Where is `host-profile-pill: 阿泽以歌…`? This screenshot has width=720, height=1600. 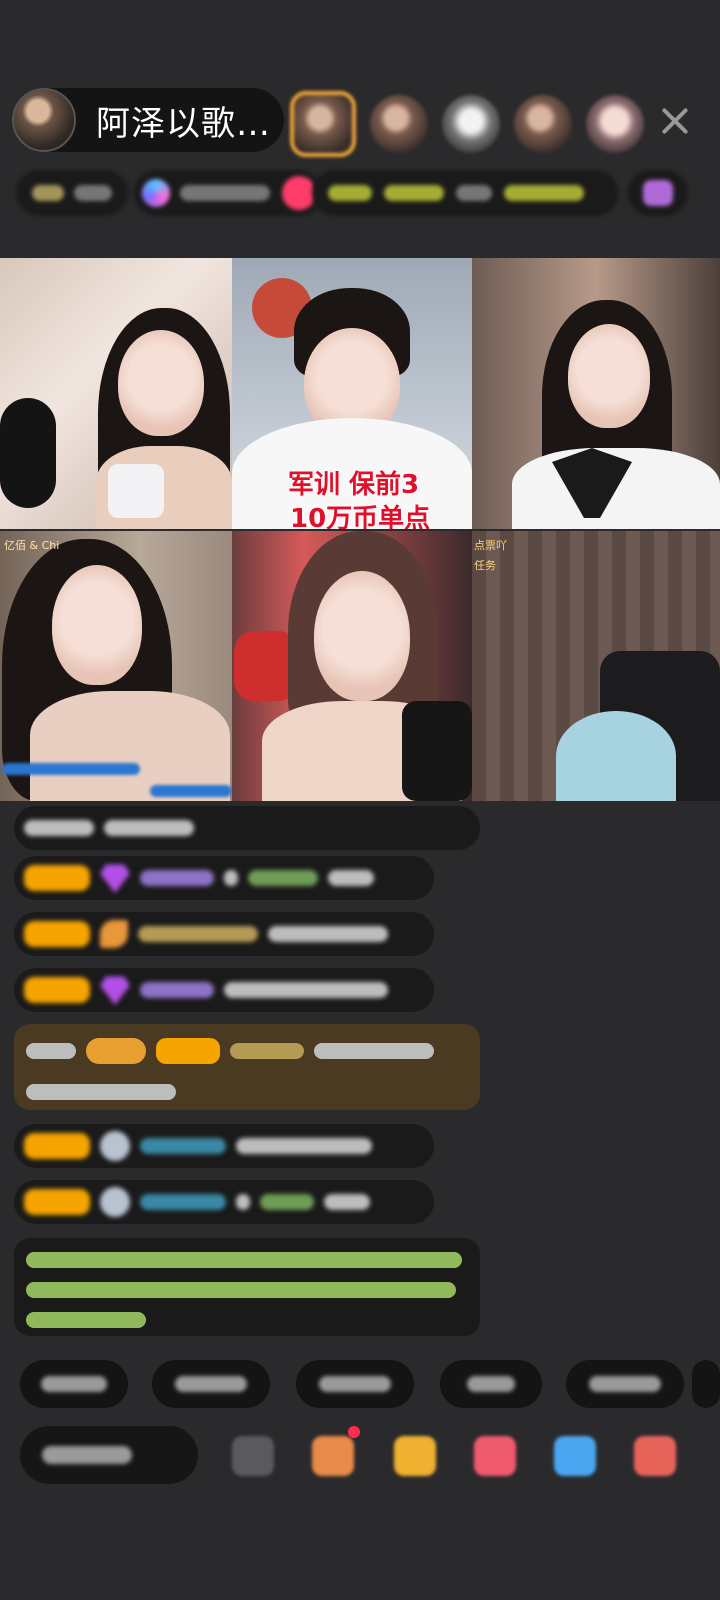
host-profile-pill: 阿泽以歌… is located at coordinates (148, 120).